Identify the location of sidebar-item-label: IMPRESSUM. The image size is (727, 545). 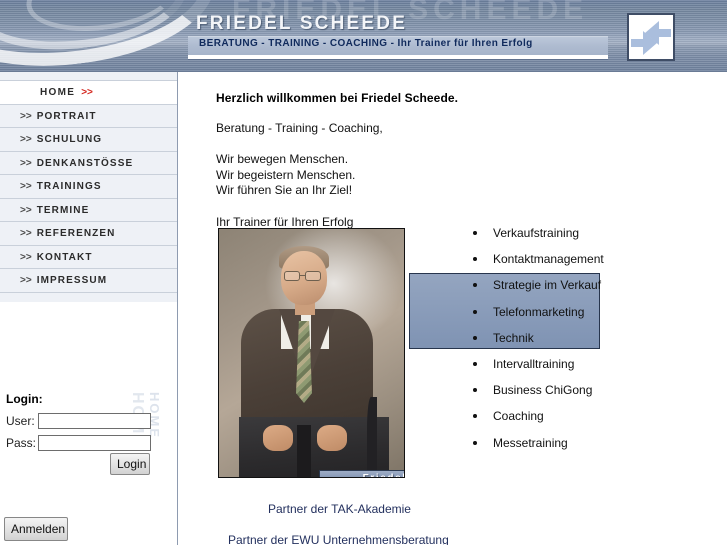
(72, 280).